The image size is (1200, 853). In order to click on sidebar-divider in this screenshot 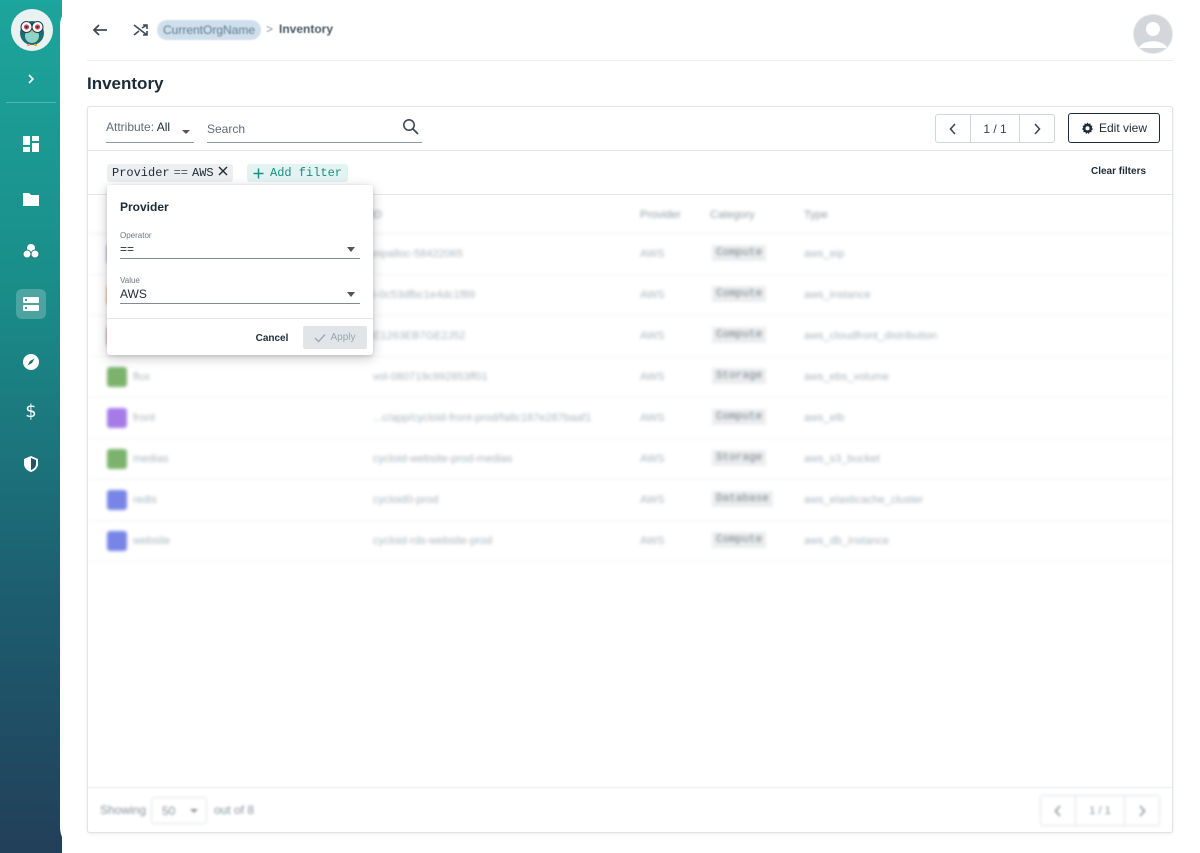, I will do `click(31, 102)`.